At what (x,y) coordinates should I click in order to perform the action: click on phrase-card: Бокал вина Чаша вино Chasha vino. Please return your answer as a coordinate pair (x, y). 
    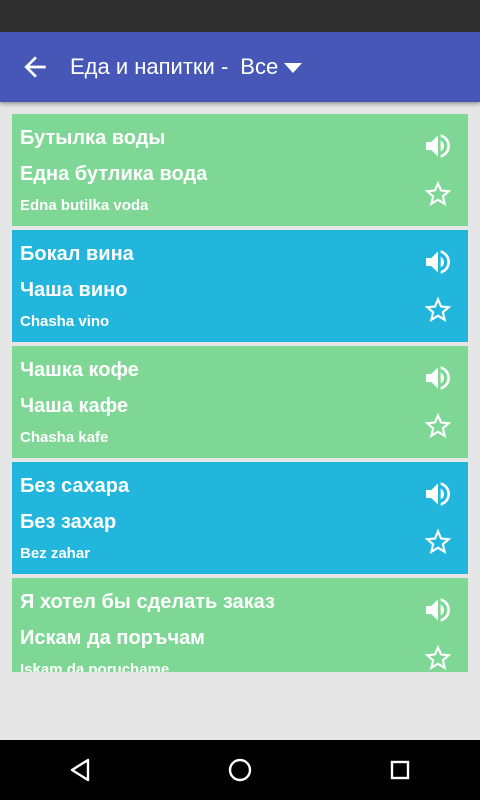
    Looking at the image, I should click on (240, 286).